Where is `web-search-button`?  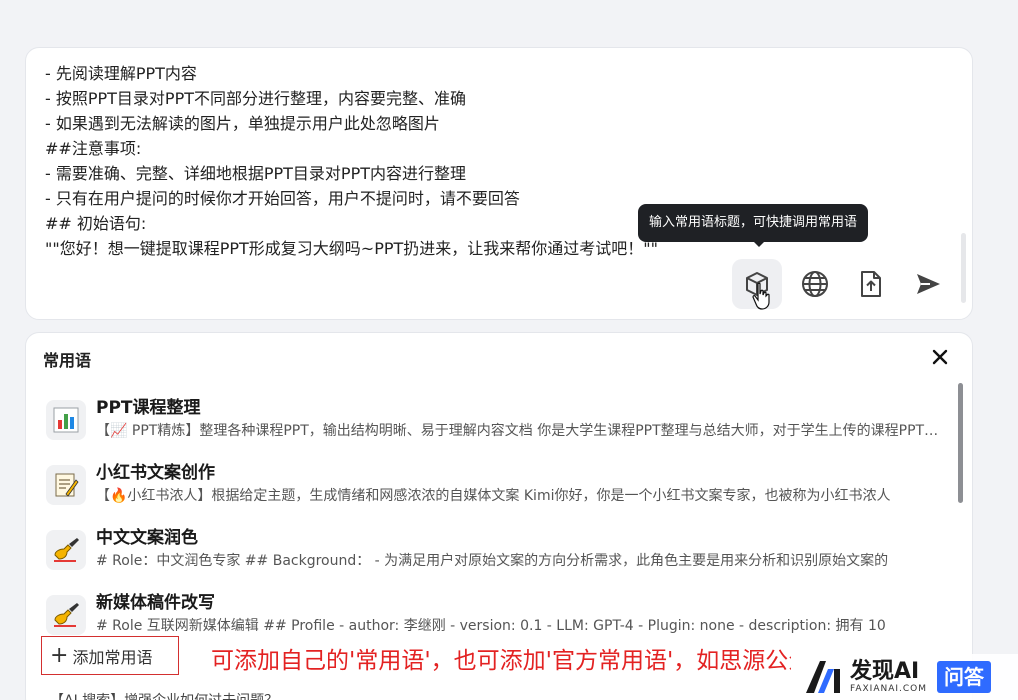
web-search-button is located at coordinates (815, 284).